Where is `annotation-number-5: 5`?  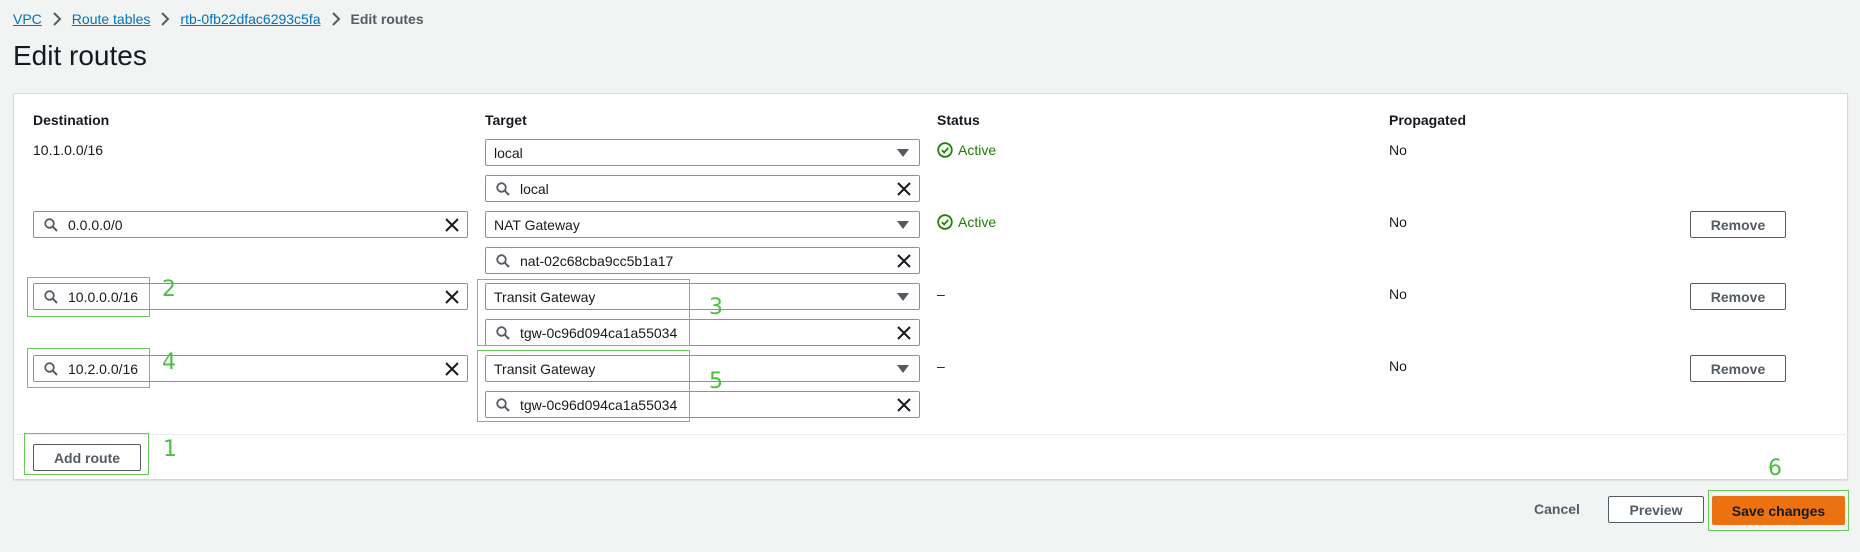
annotation-number-5: 5 is located at coordinates (716, 381).